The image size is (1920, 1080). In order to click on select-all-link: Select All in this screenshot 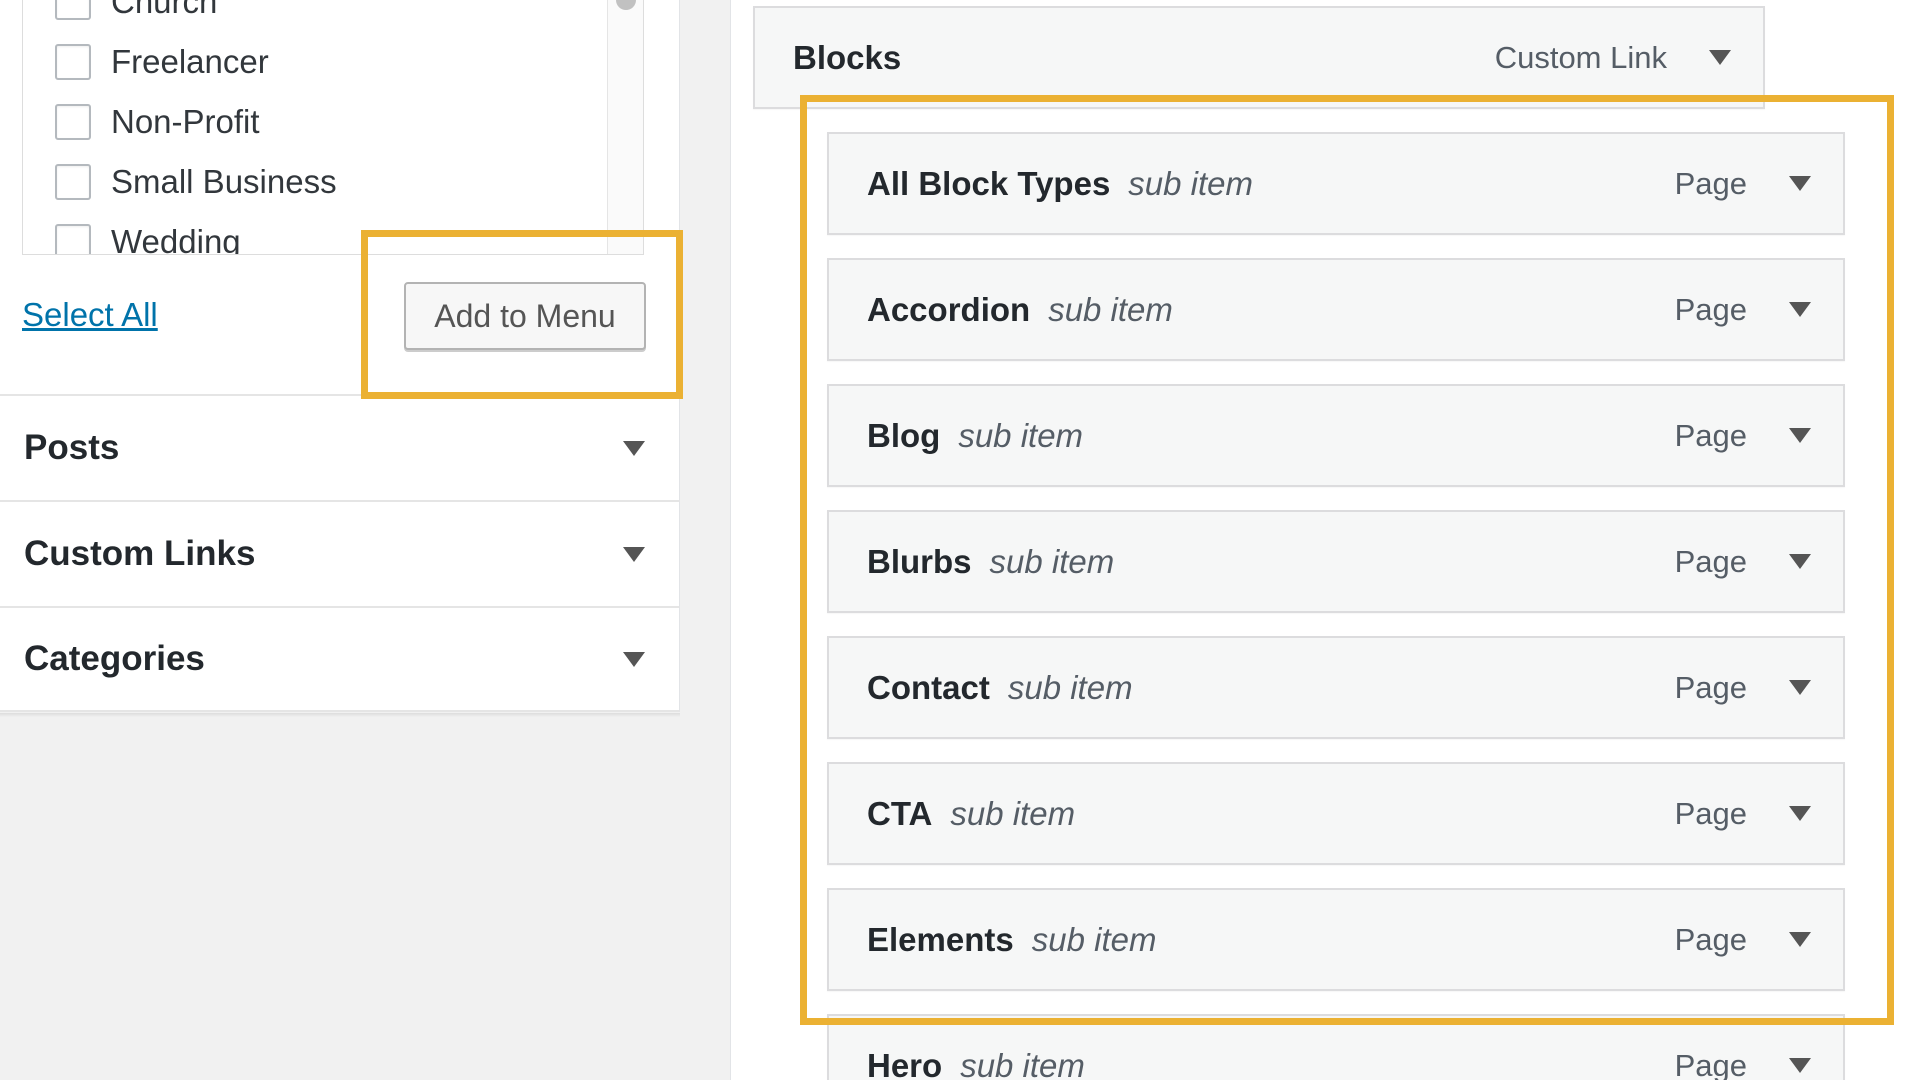, I will do `click(90, 315)`.